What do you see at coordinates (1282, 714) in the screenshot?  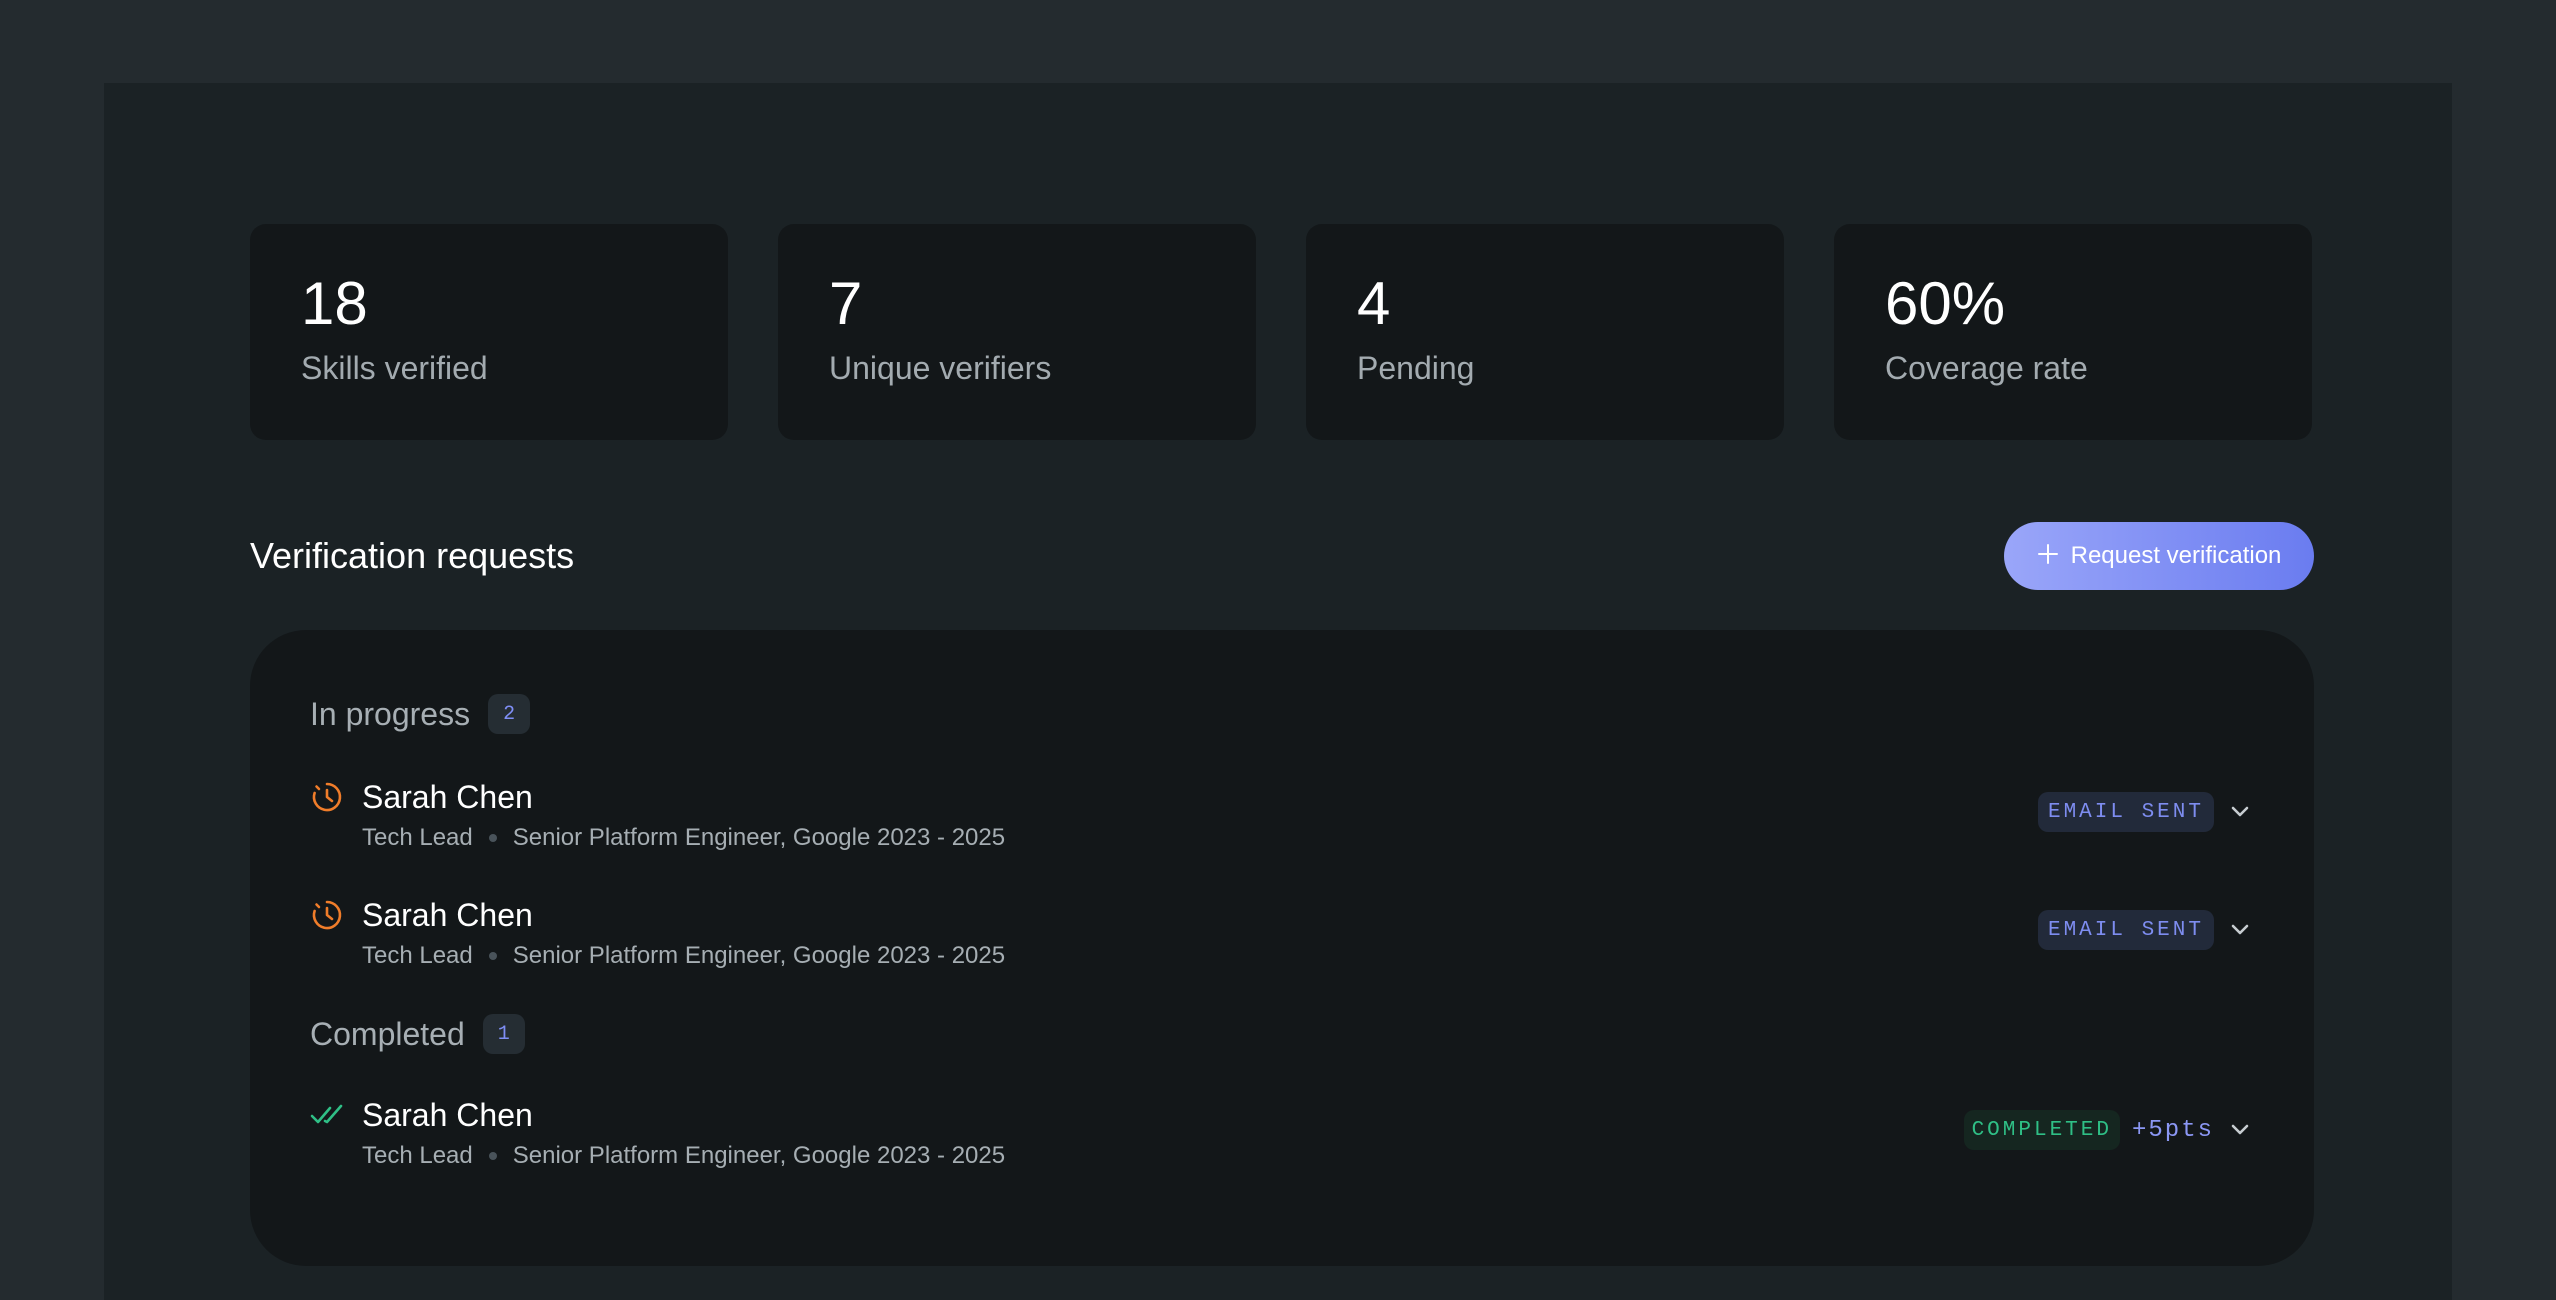 I see `group-header-in-progress: In progress 2` at bounding box center [1282, 714].